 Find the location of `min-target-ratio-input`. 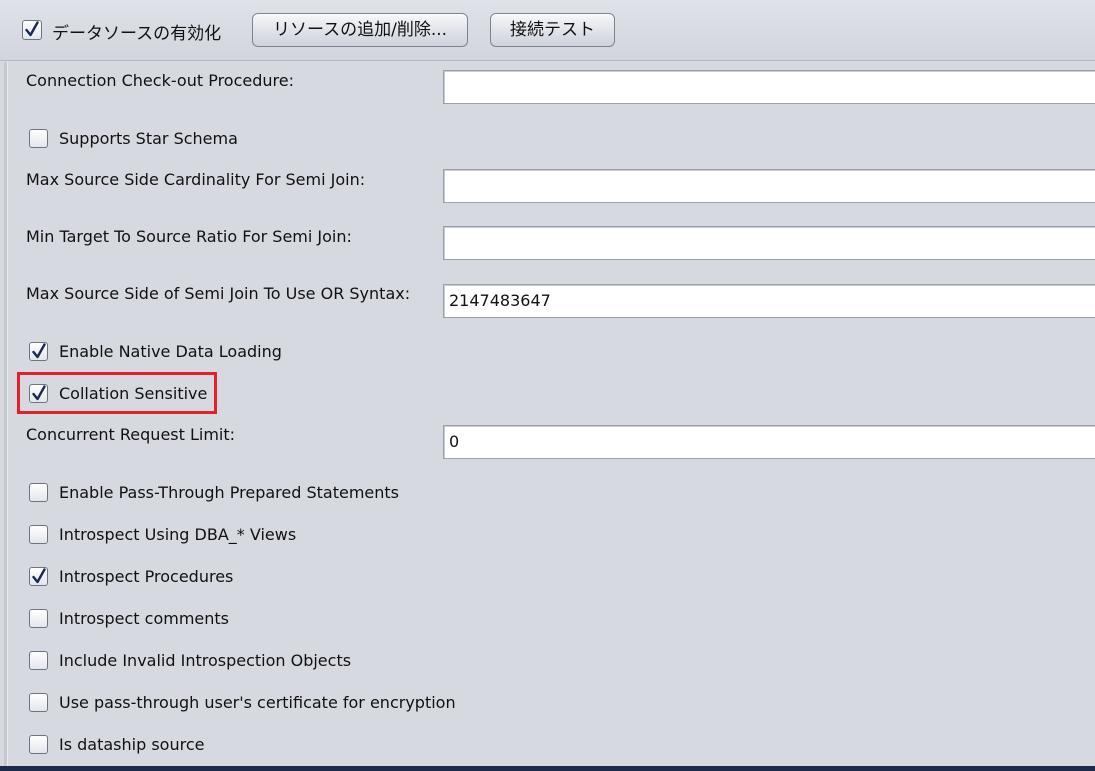

min-target-ratio-input is located at coordinates (769, 243).